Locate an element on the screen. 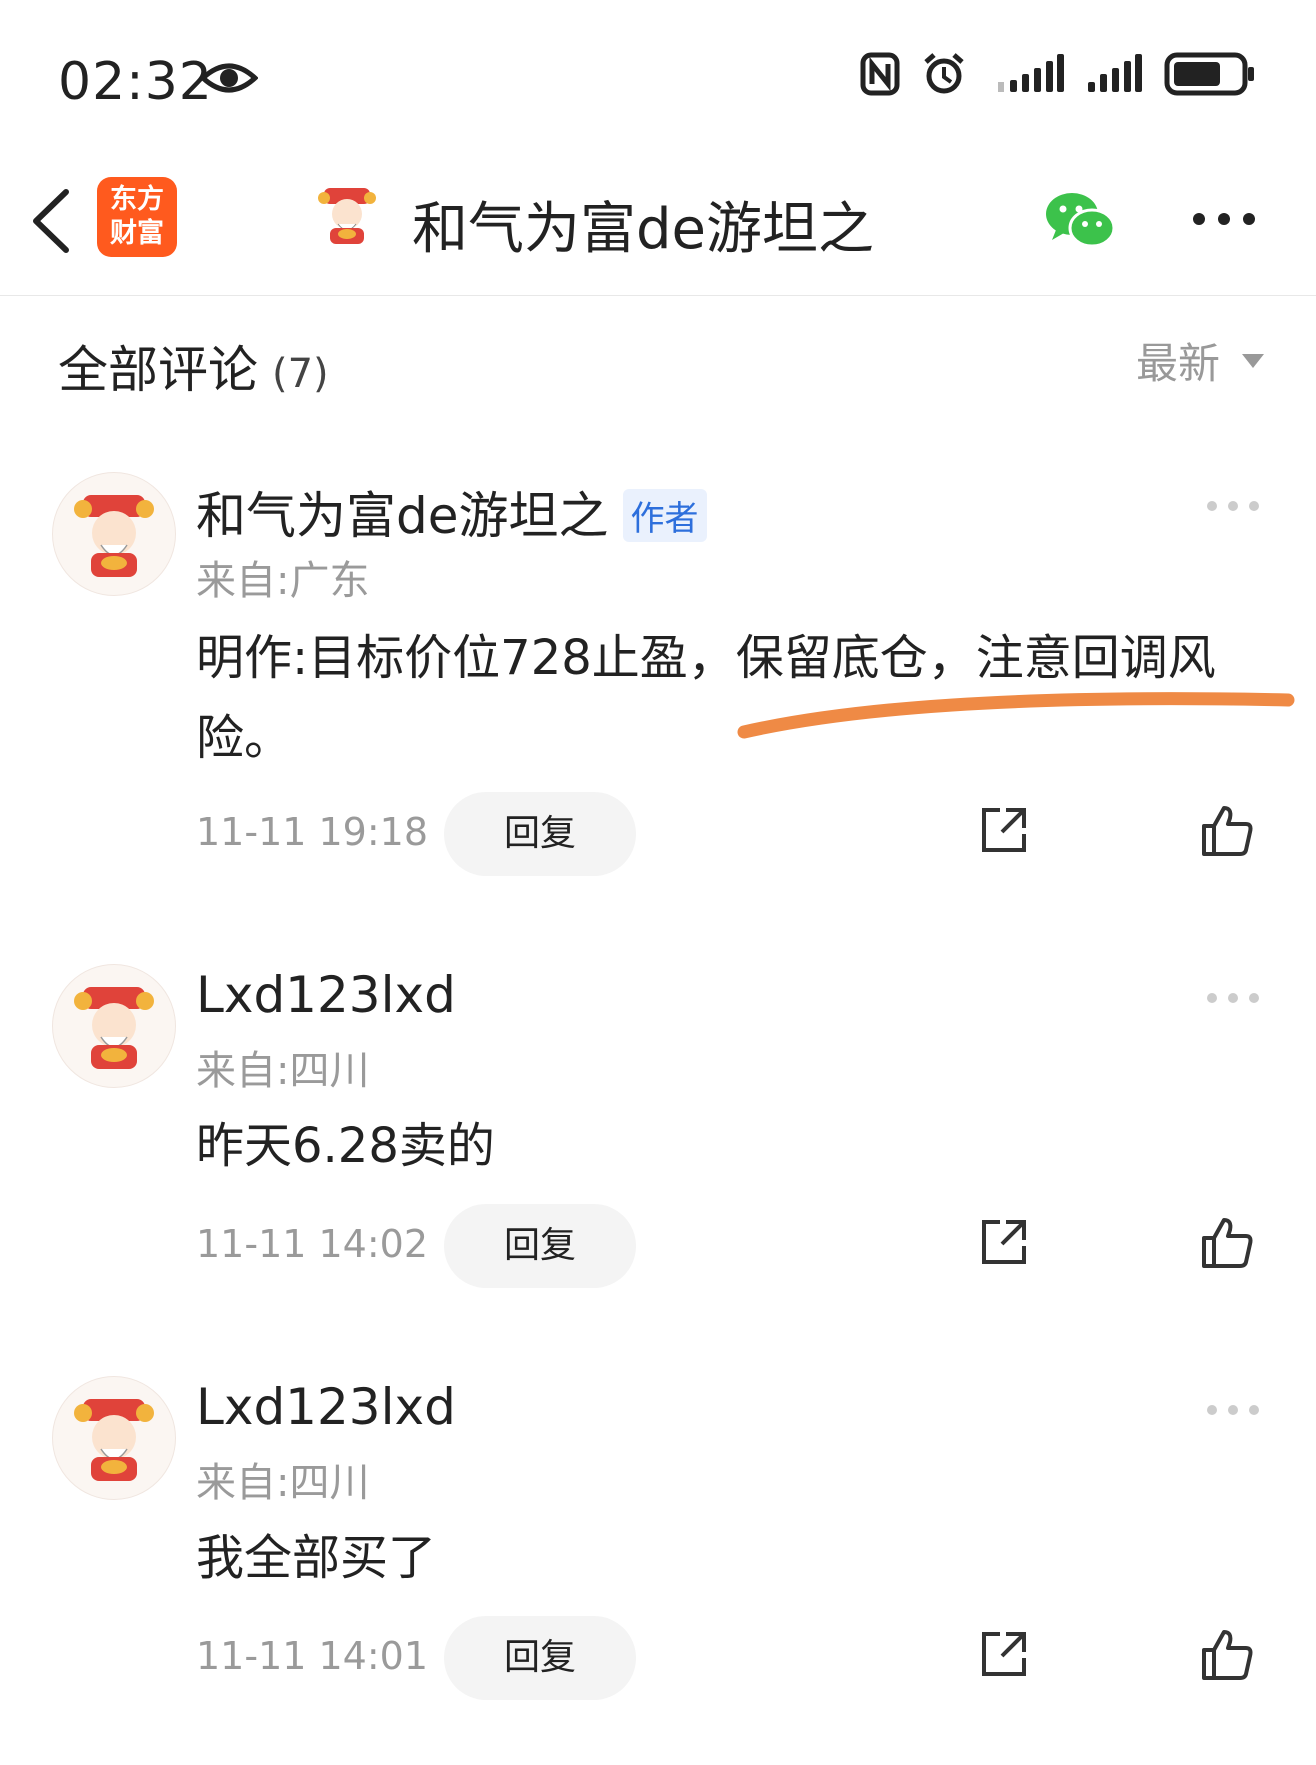 The image size is (1316, 1765). comment-text: 昨天6.28卖的 is located at coordinates (345, 1146).